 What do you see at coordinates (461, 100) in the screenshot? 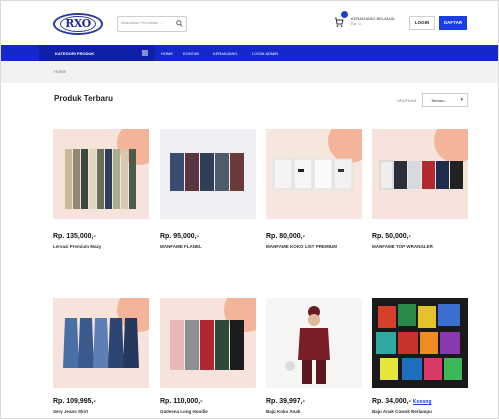
I see `chevron-down-icon: ▾` at bounding box center [461, 100].